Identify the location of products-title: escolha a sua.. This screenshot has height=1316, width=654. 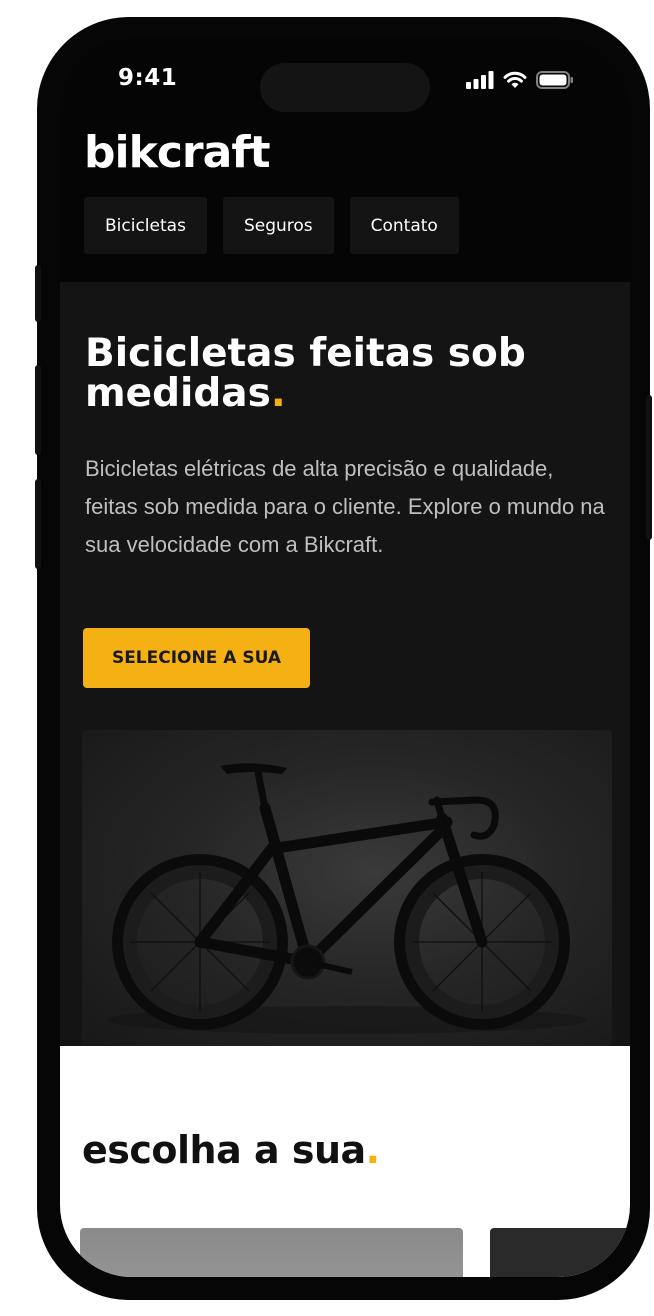
(231, 1150).